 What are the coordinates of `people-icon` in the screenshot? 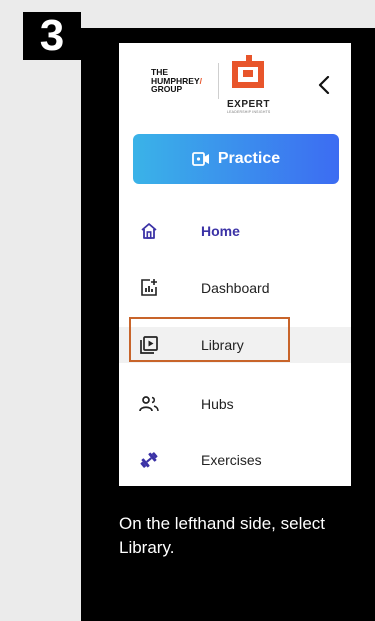 It's located at (149, 404).